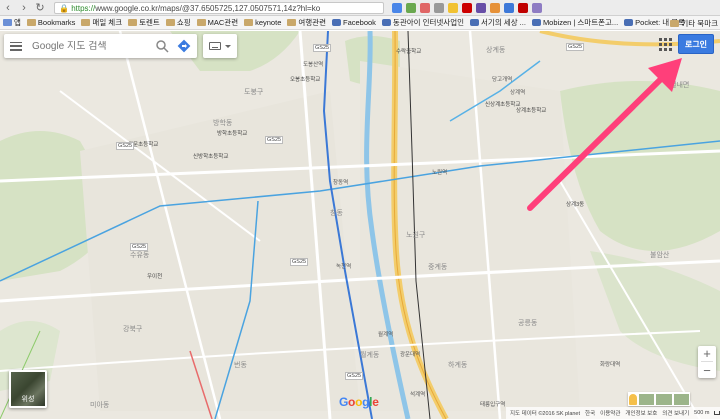  What do you see at coordinates (675, 413) in the screenshot?
I see `feedback-link: 의견 보내기` at bounding box center [675, 413].